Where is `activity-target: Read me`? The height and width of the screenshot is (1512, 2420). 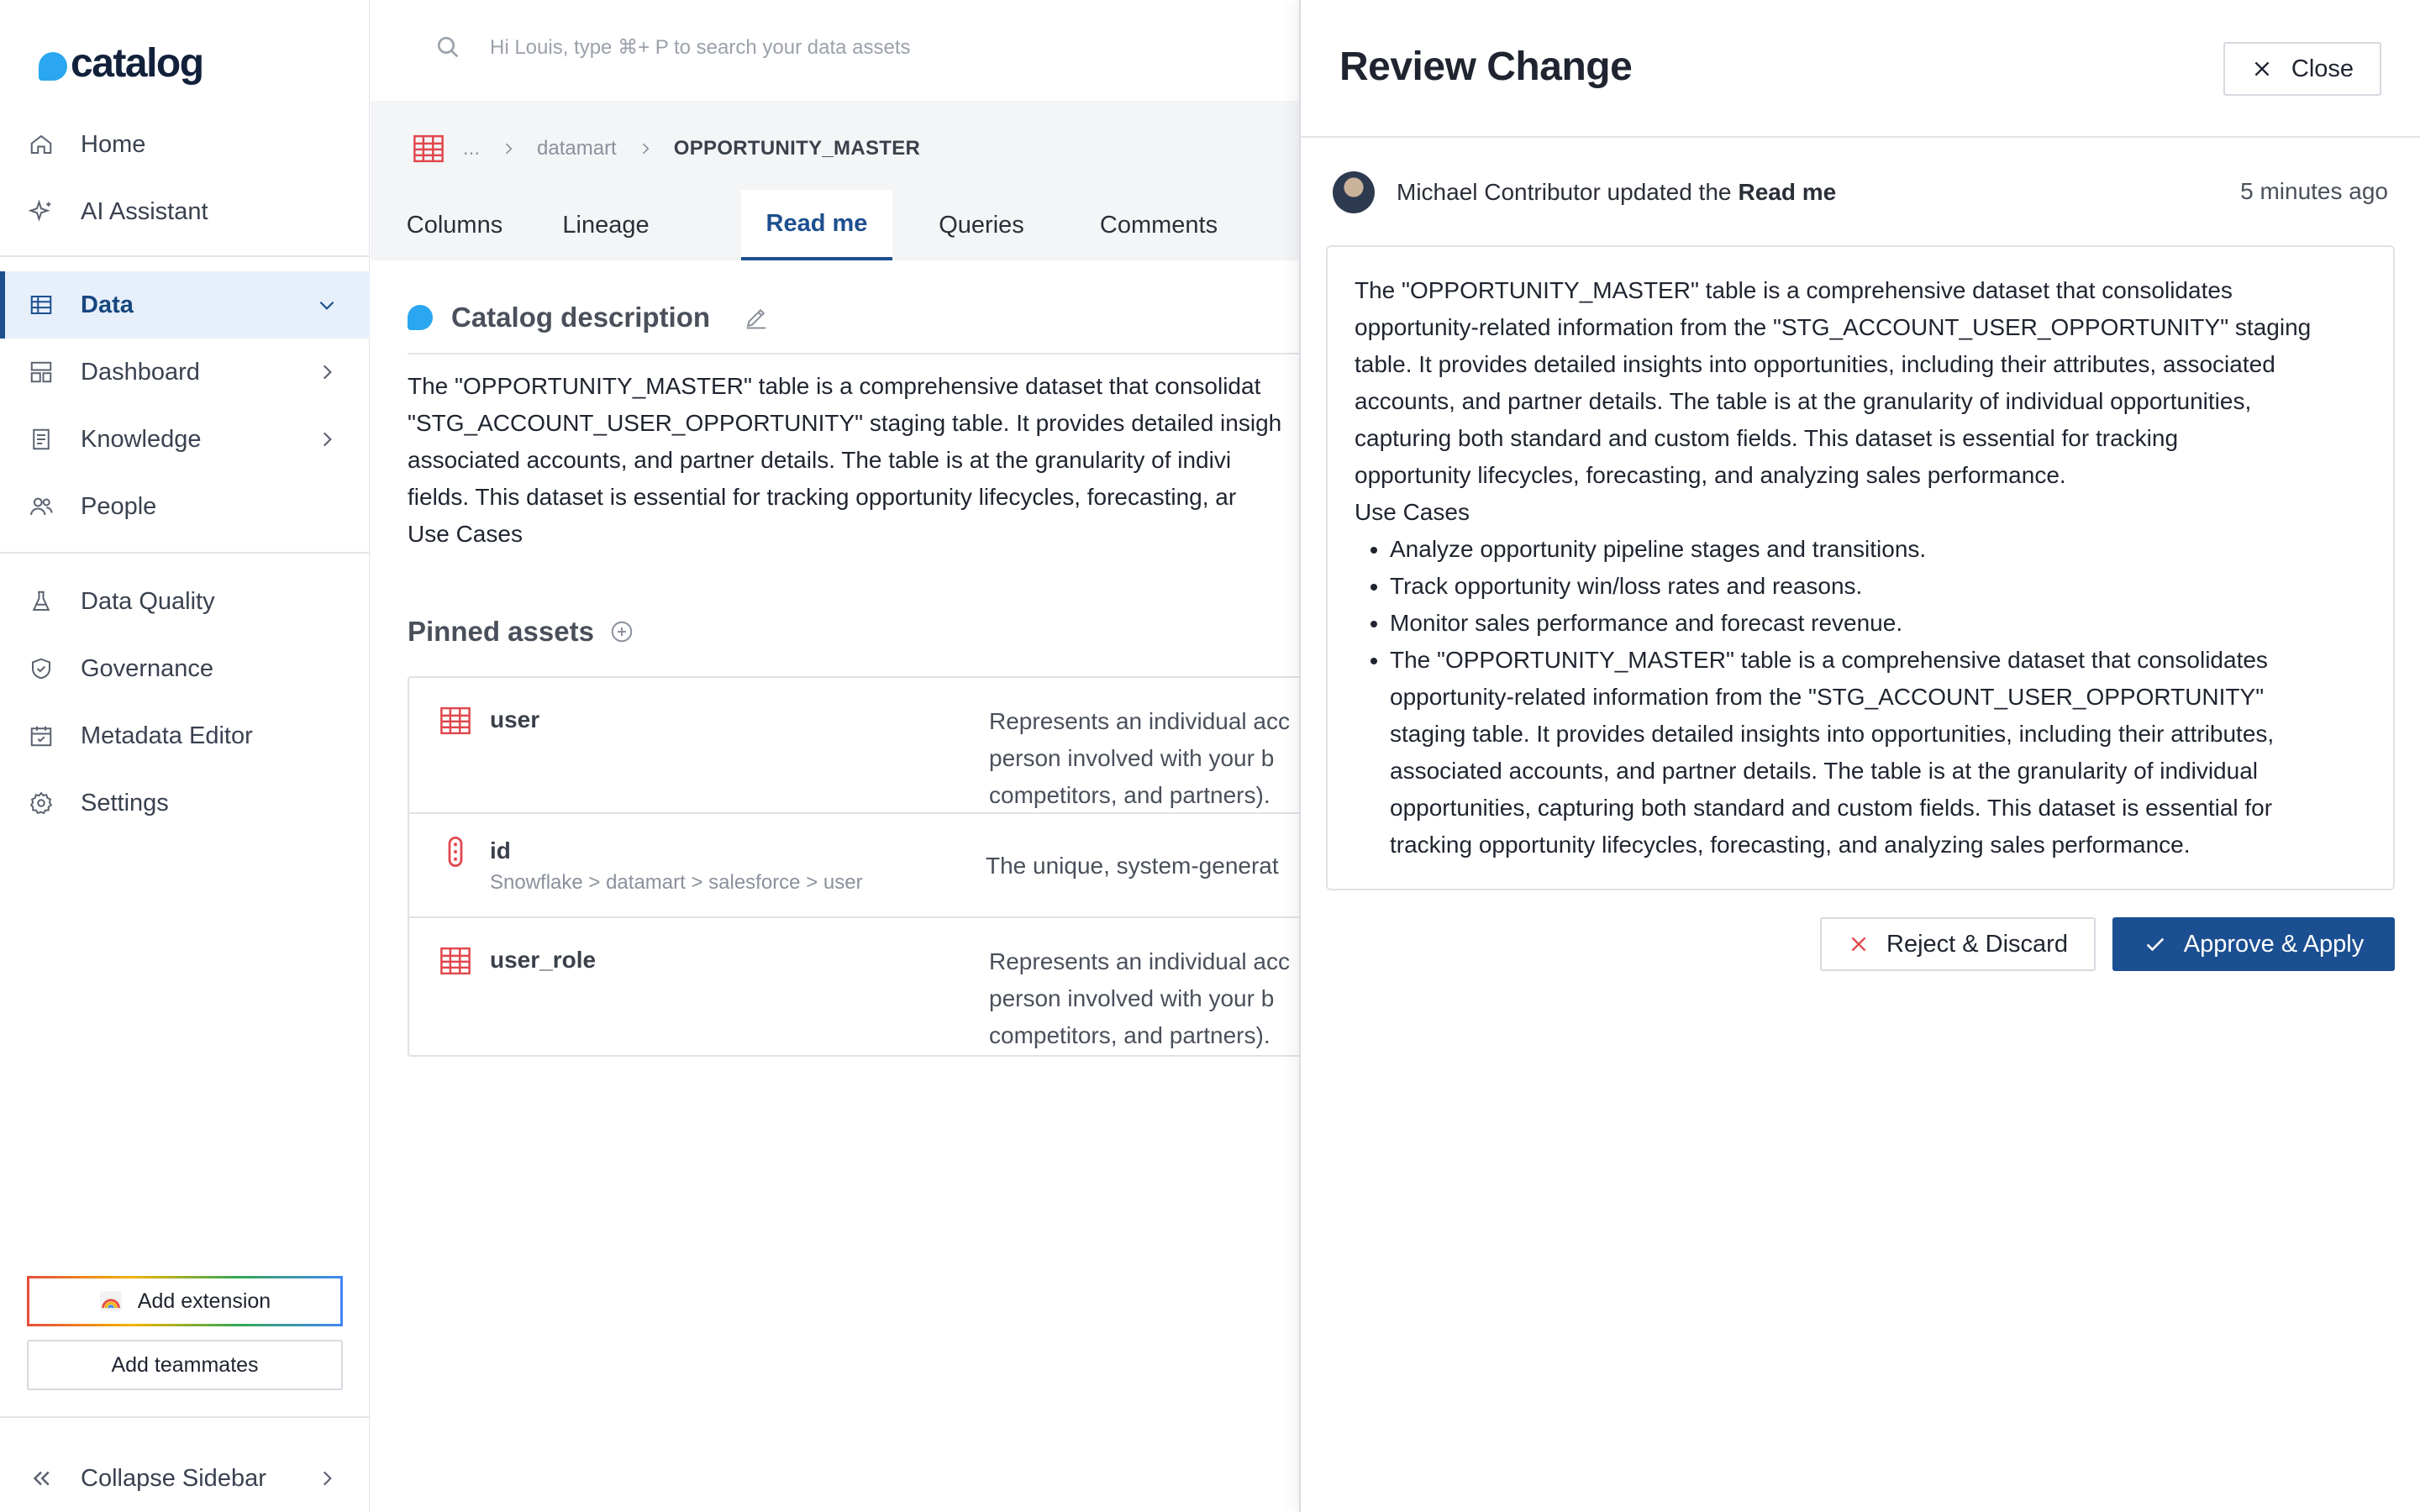
activity-target: Read me is located at coordinates (1788, 192).